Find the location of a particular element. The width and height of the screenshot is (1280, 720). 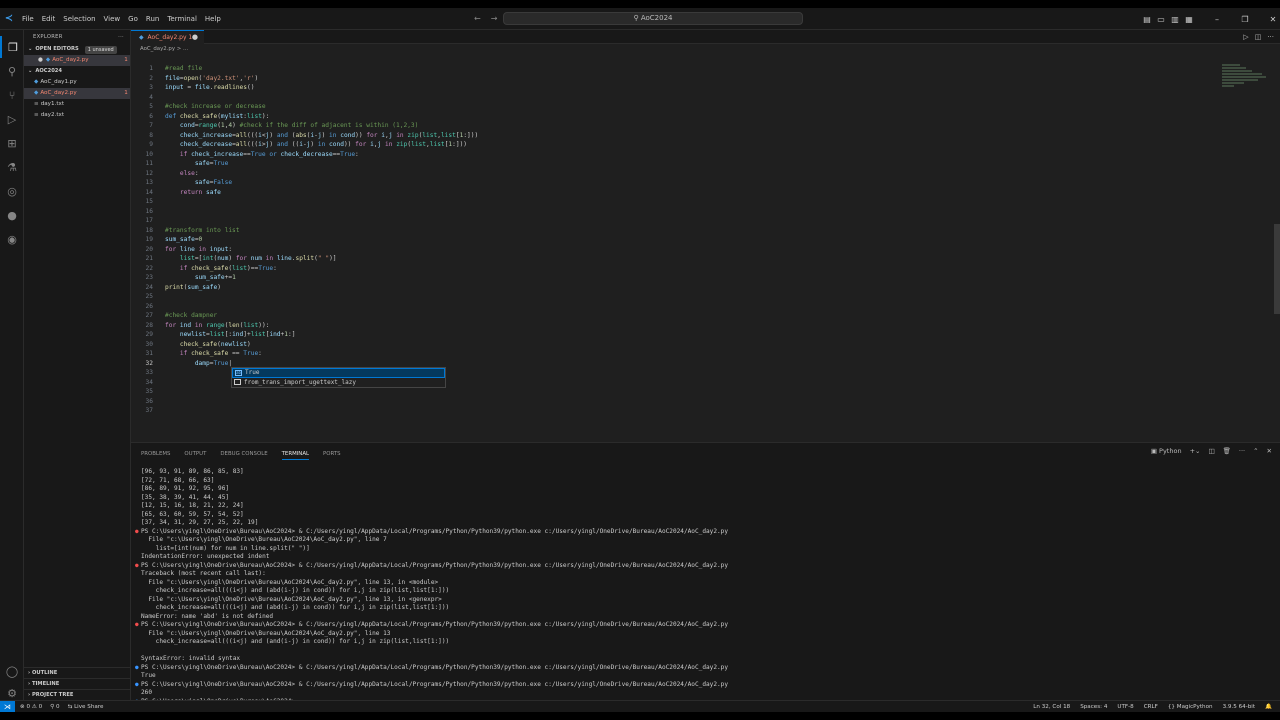

split-editor-icon: ◫ is located at coordinates (1258, 37).